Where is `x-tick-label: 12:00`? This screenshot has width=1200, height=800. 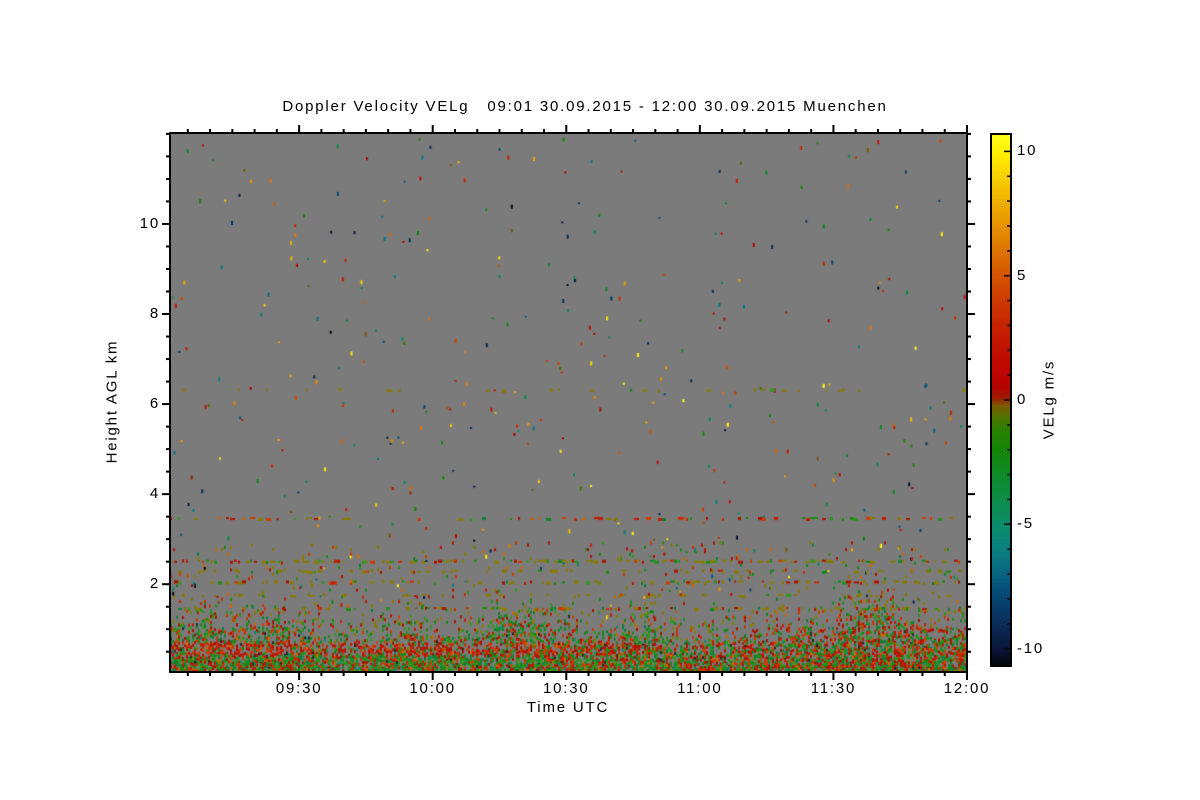
x-tick-label: 12:00 is located at coordinates (967, 688).